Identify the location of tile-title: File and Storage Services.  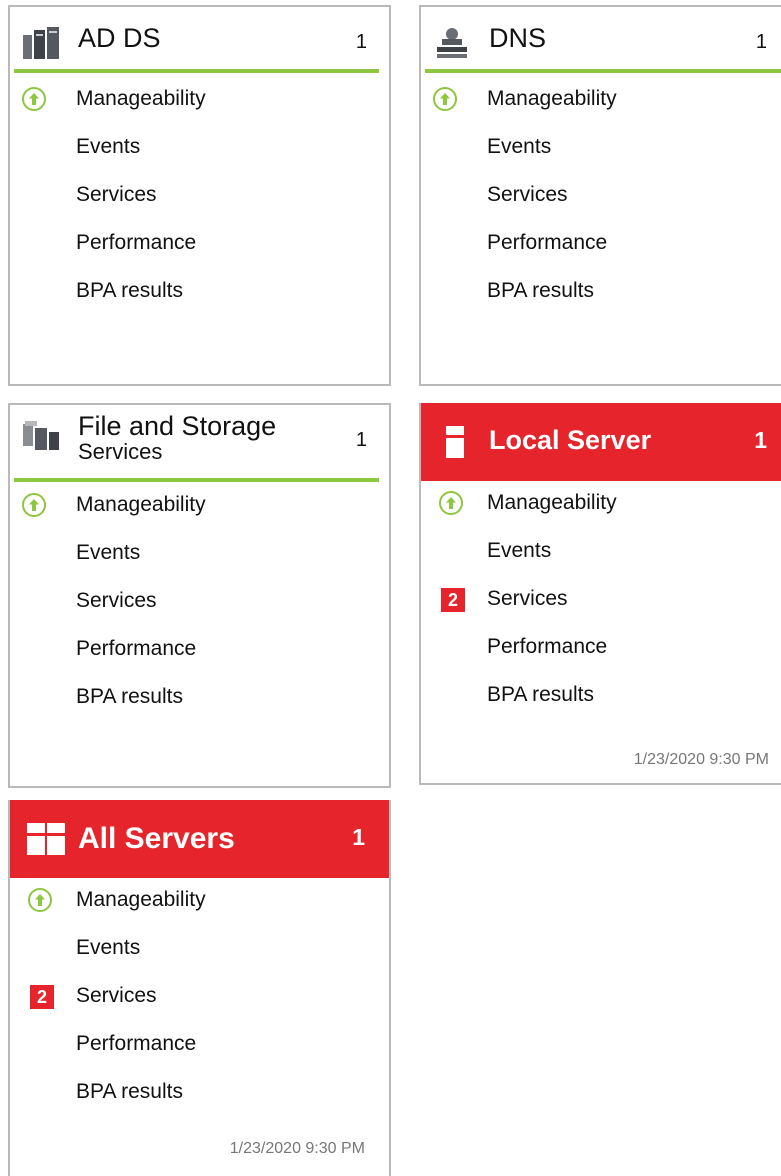
(177, 438).